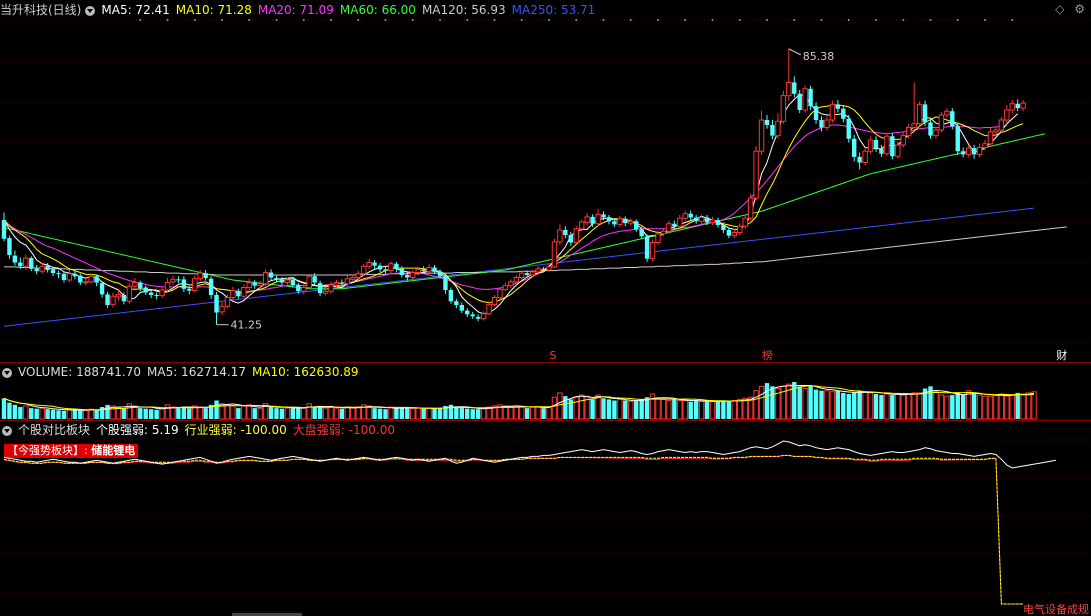  What do you see at coordinates (1061, 355) in the screenshot?
I see `event-marker: 财` at bounding box center [1061, 355].